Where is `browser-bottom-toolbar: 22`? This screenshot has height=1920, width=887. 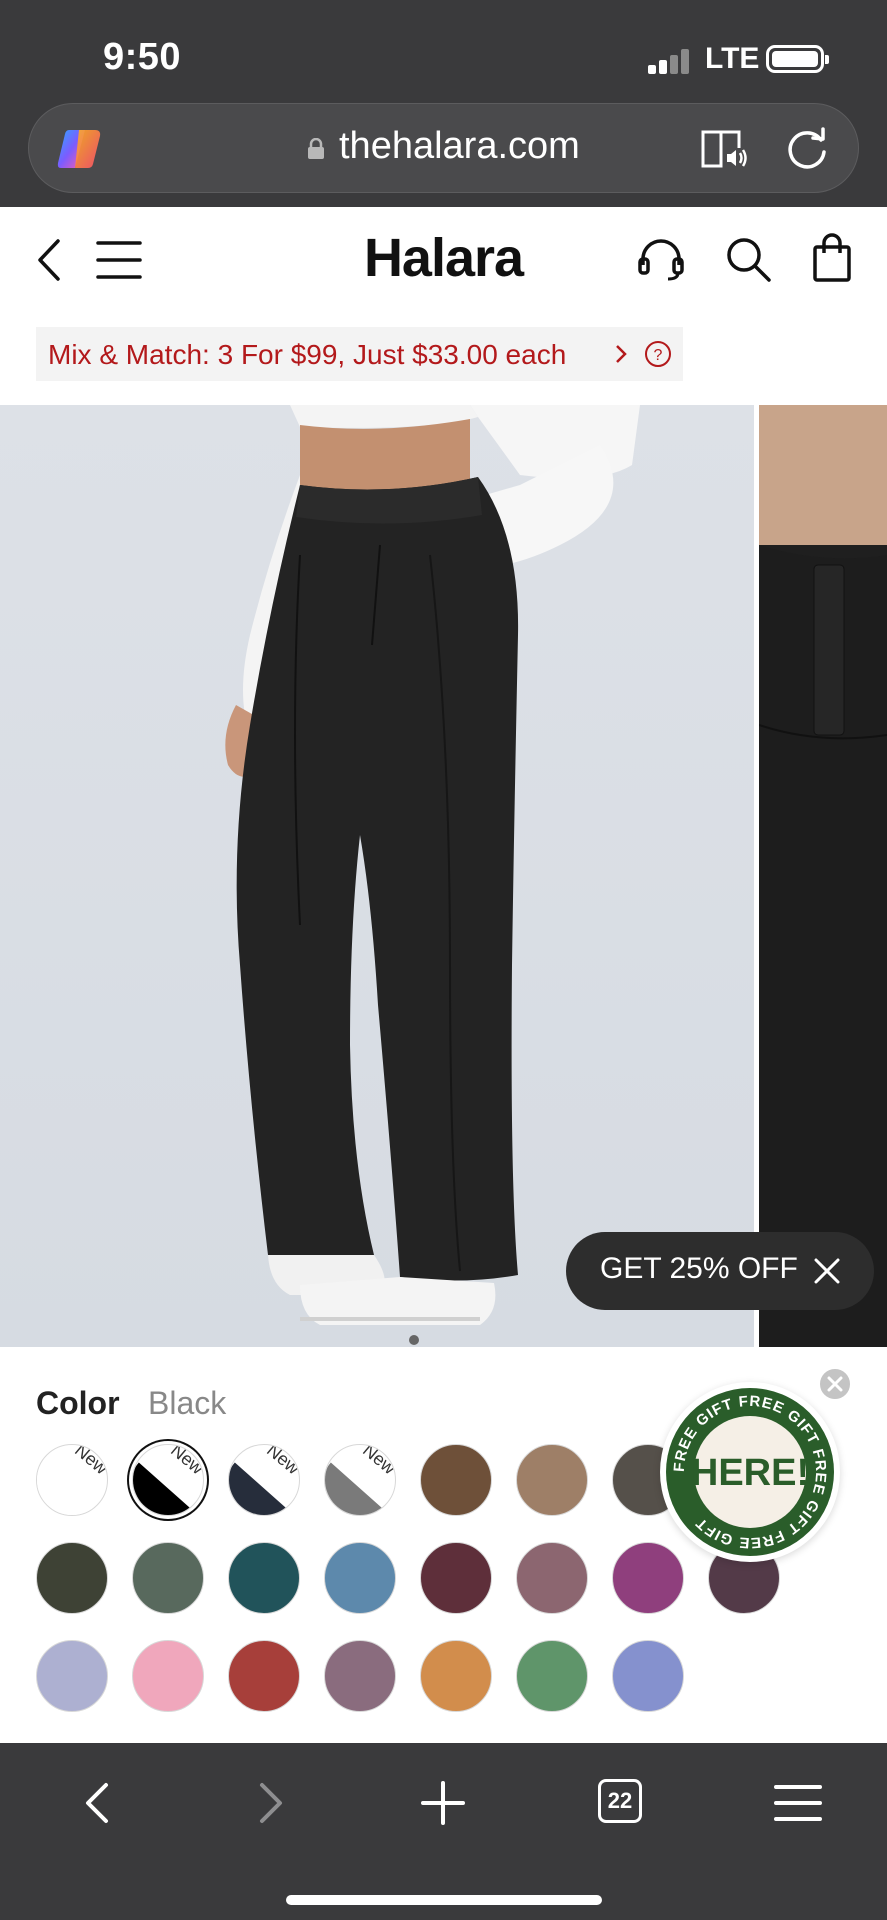
browser-bottom-toolbar: 22 is located at coordinates (443, 1831).